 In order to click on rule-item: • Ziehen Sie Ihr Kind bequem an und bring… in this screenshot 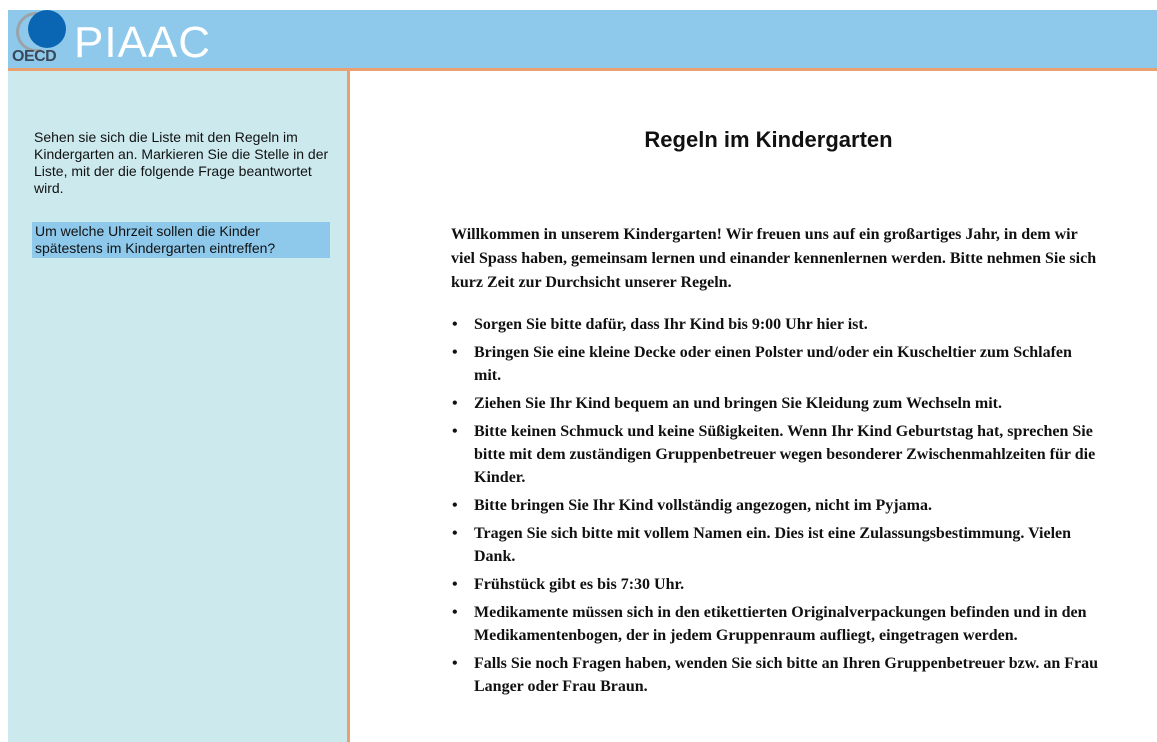, I will do `click(776, 403)`.